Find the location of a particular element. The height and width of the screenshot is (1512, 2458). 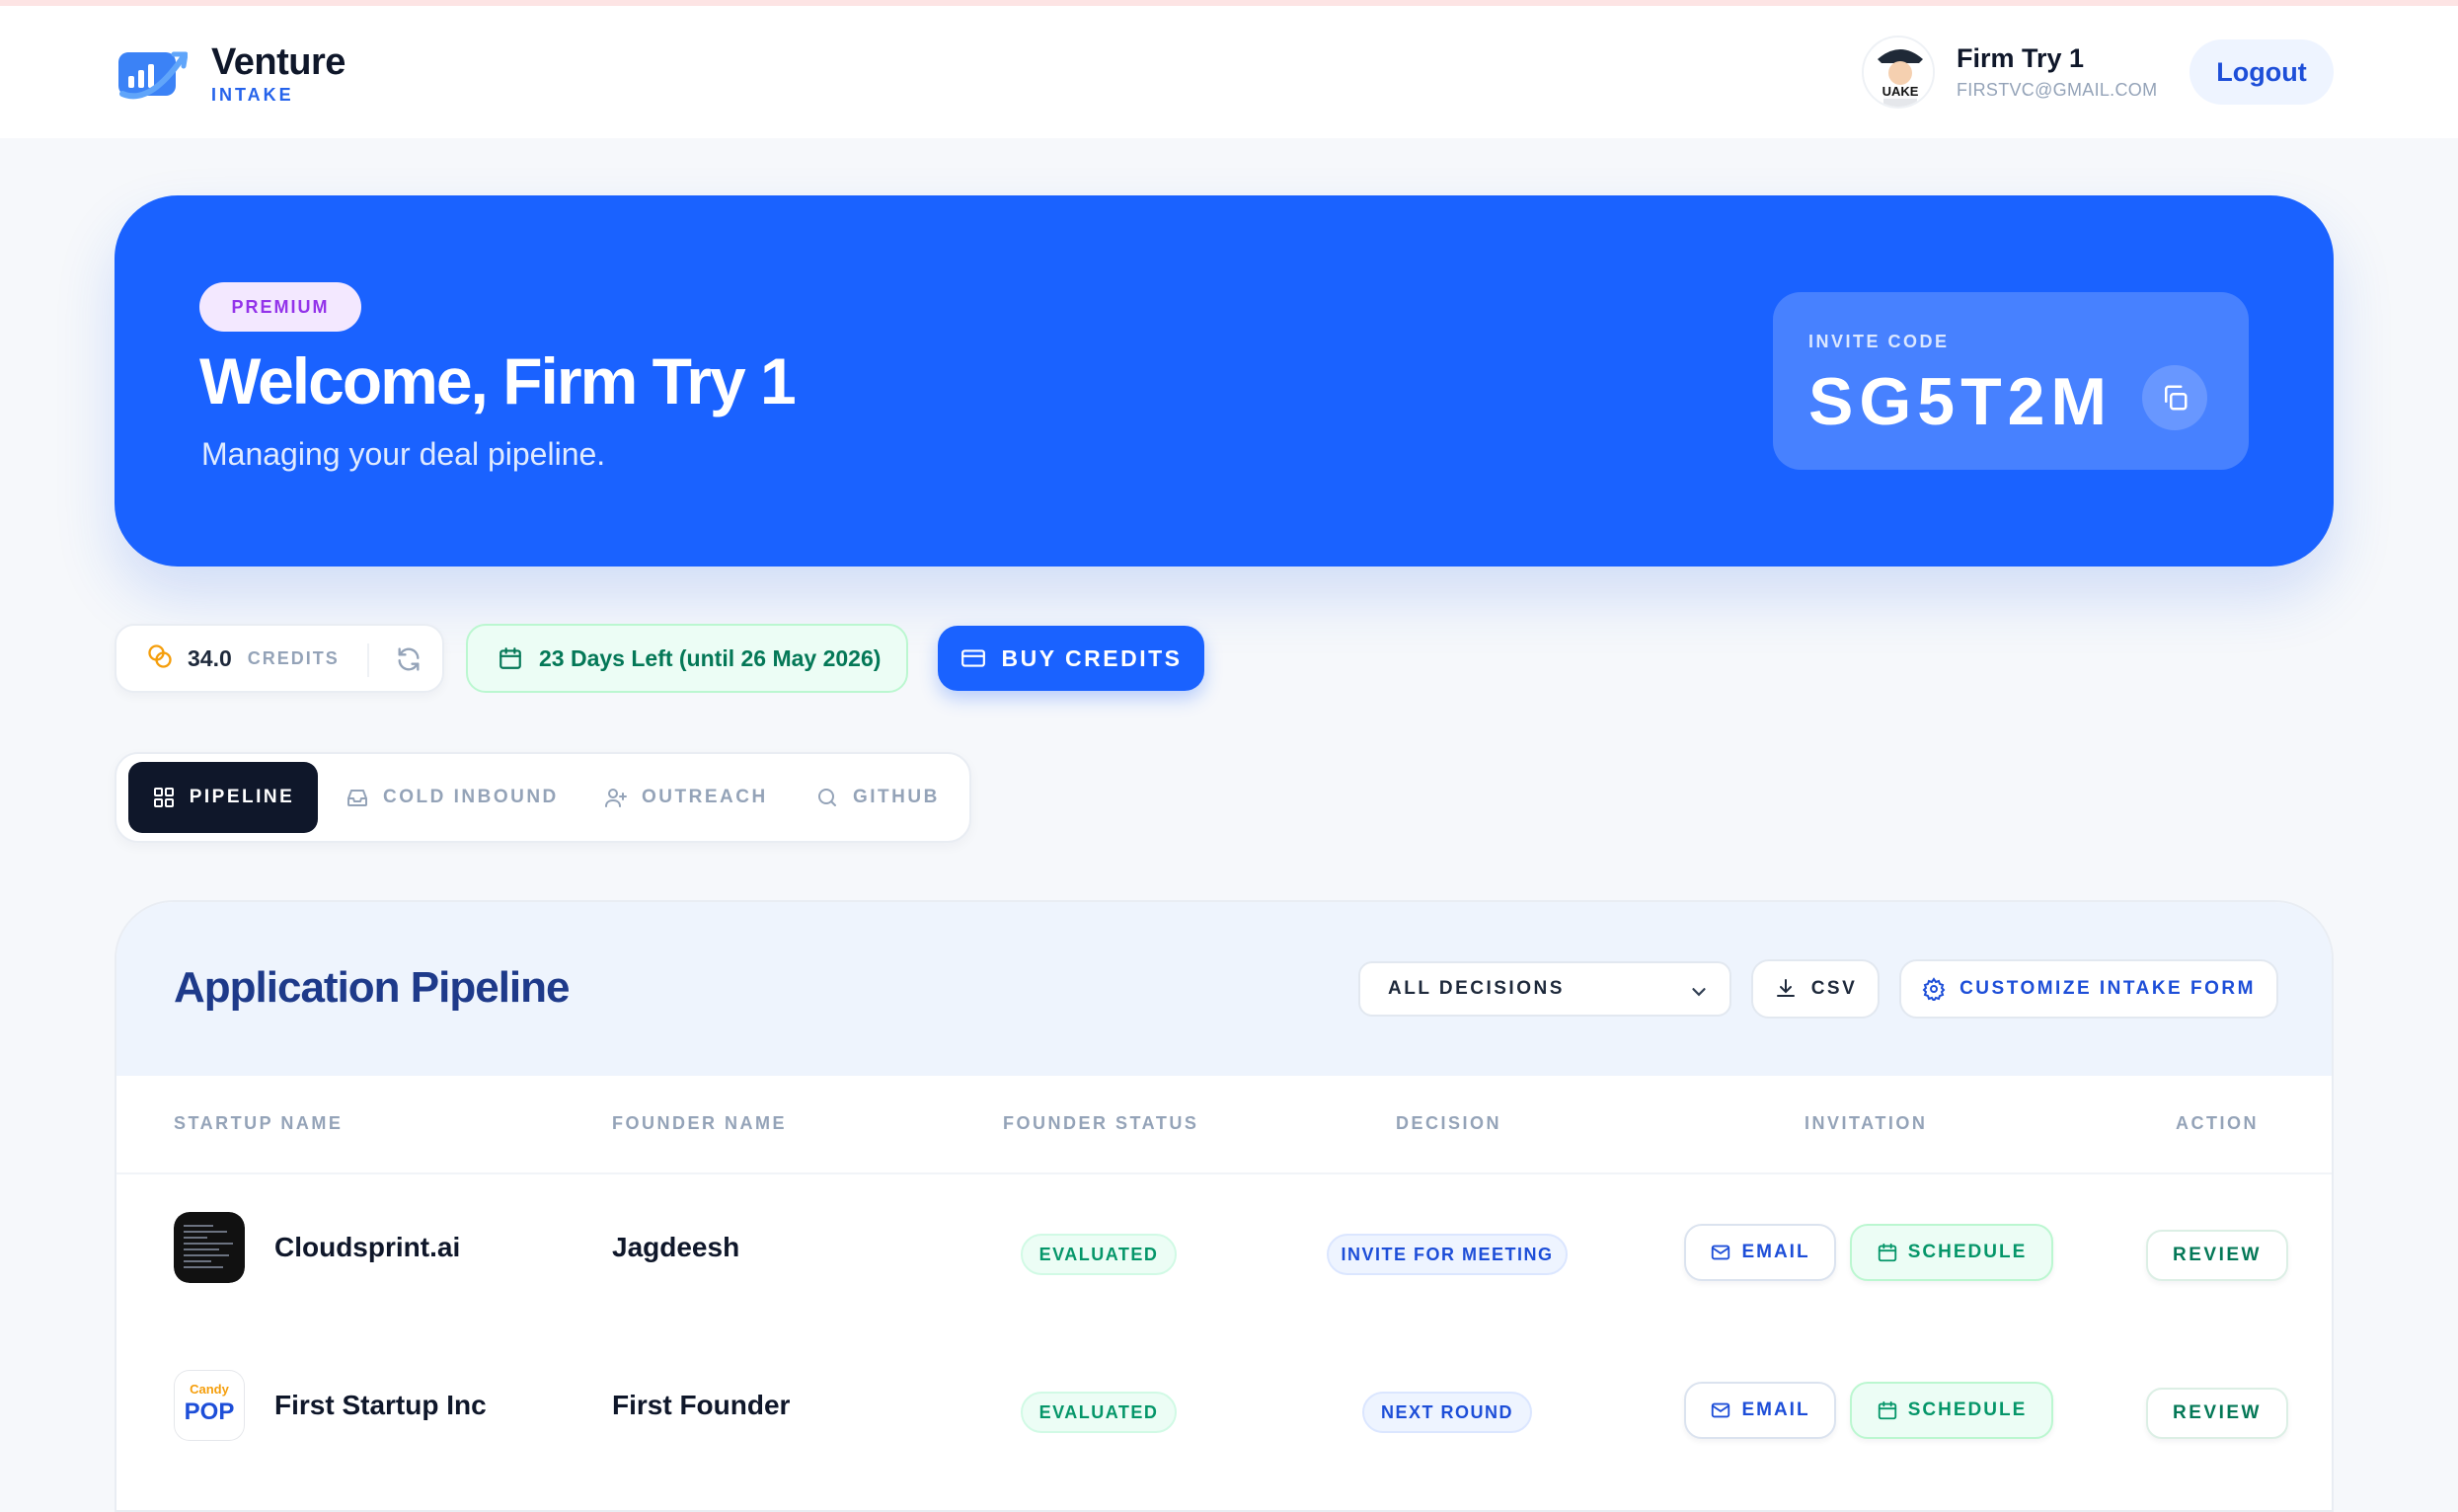

coins-icon is located at coordinates (160, 659).